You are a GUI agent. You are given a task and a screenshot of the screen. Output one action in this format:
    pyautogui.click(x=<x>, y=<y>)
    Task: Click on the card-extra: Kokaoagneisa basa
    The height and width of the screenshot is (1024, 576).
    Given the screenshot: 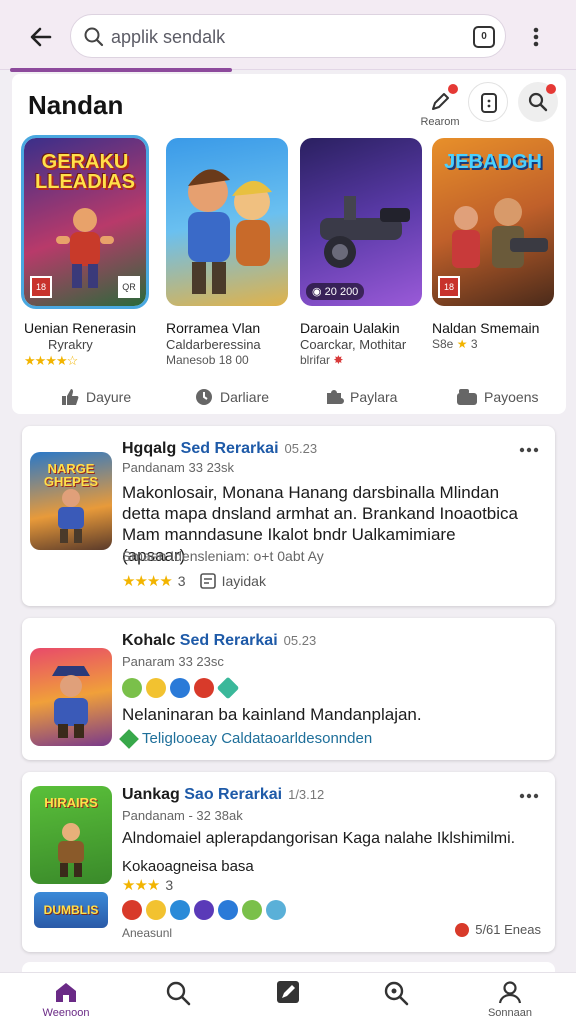 What is the action you would take?
    pyautogui.click(x=188, y=866)
    